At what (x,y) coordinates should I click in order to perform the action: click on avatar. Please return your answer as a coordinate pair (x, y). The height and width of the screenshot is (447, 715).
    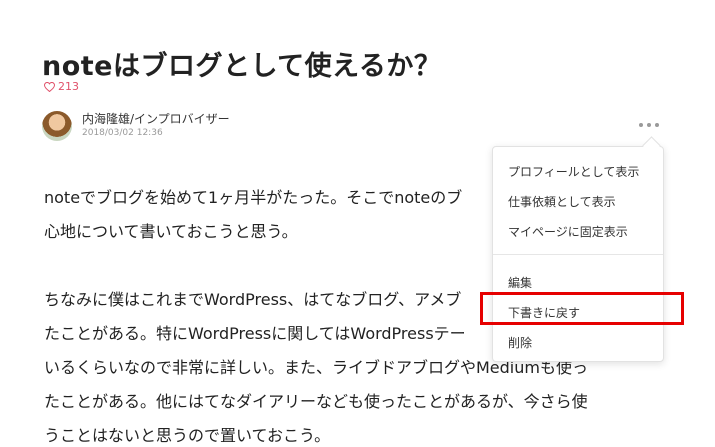
    Looking at the image, I should click on (57, 126).